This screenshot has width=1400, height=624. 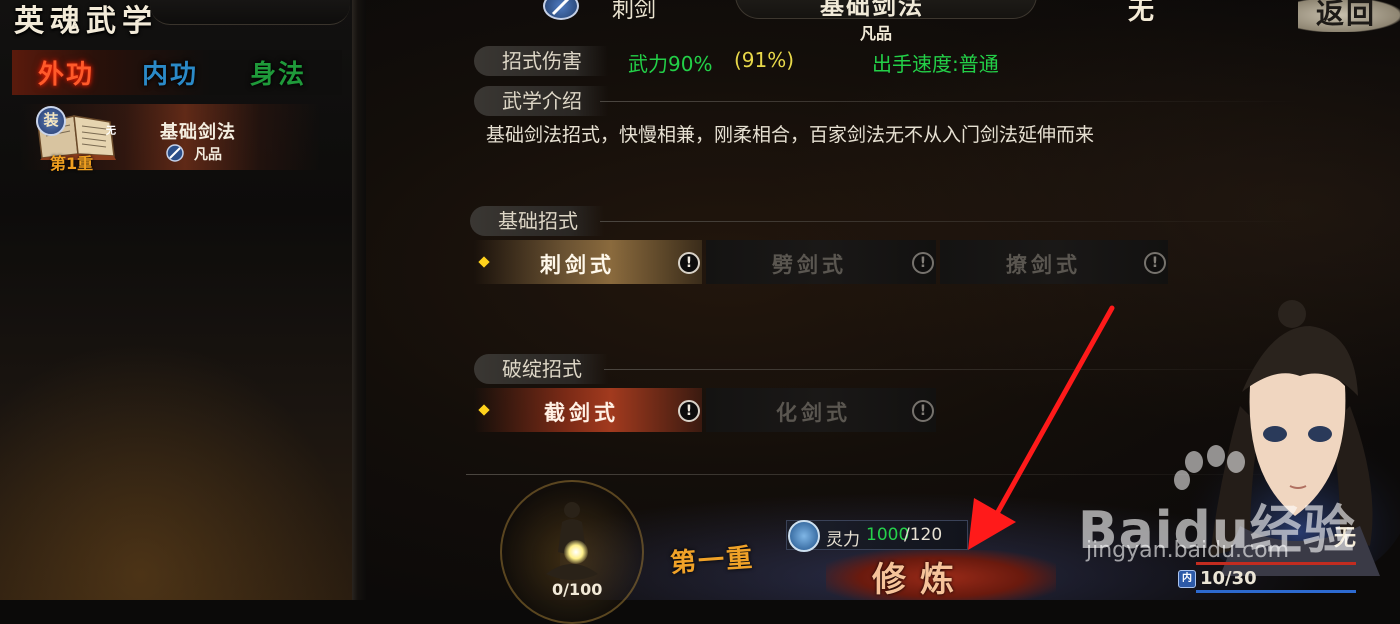 I want to click on tab-neigong: 内功, so click(x=170, y=72).